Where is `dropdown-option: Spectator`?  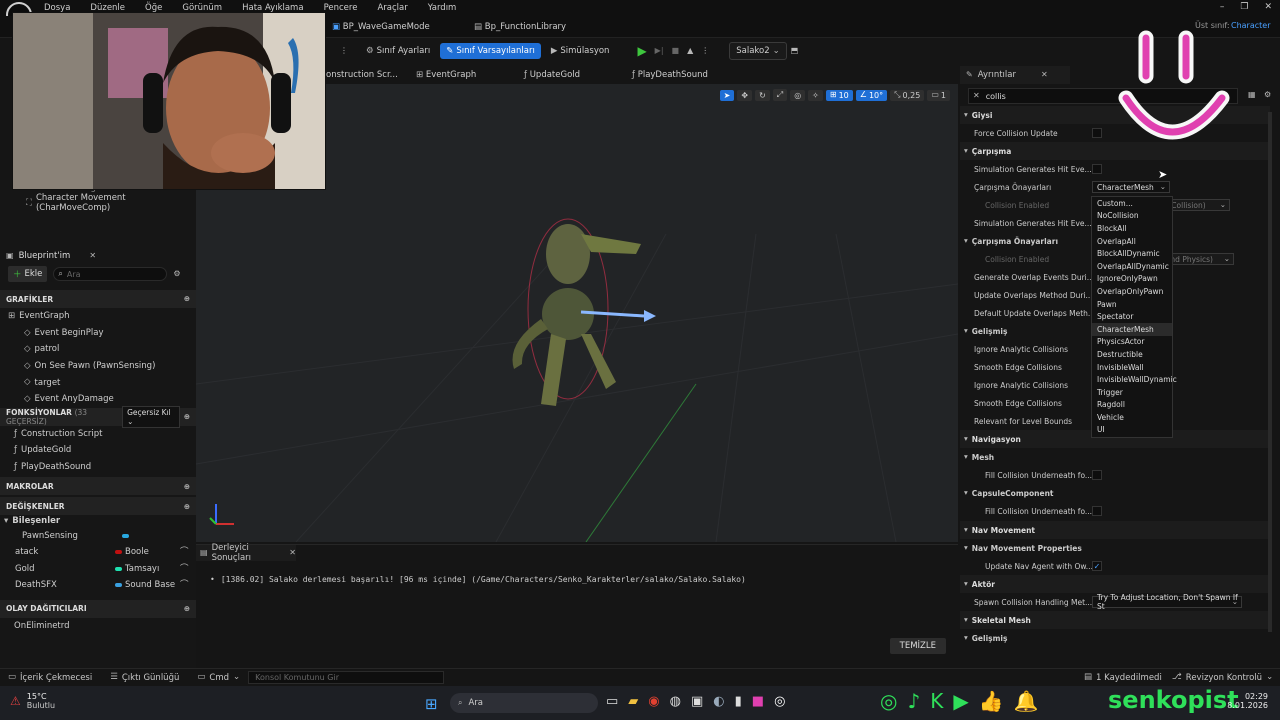 dropdown-option: Spectator is located at coordinates (1132, 316).